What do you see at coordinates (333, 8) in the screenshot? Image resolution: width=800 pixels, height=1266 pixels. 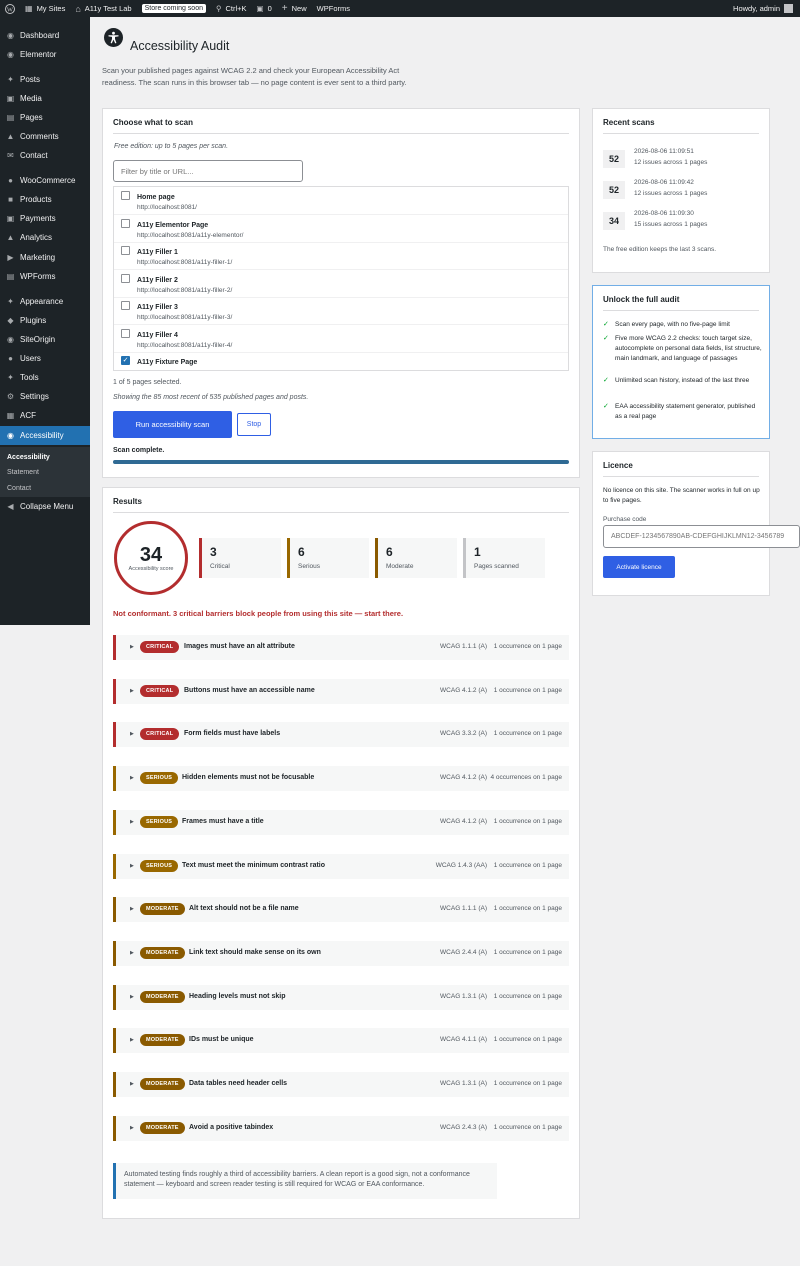 I see `wpforms-menu: WPForms` at bounding box center [333, 8].